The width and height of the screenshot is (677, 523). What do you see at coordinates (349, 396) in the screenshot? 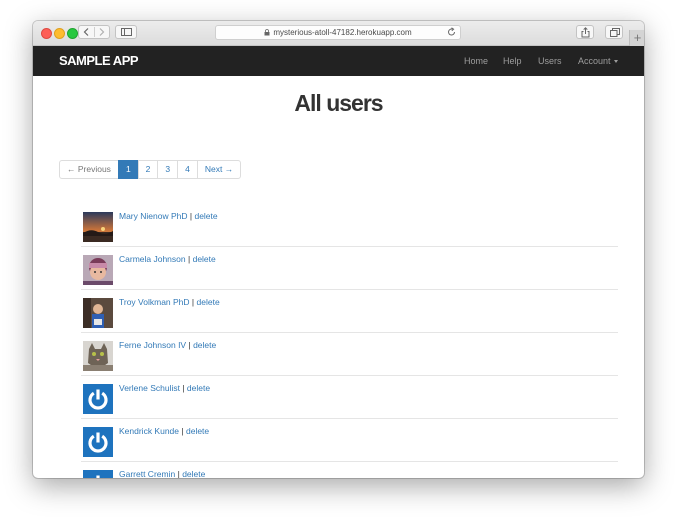
I see `list-item: Verlene Schulist | delete` at bounding box center [349, 396].